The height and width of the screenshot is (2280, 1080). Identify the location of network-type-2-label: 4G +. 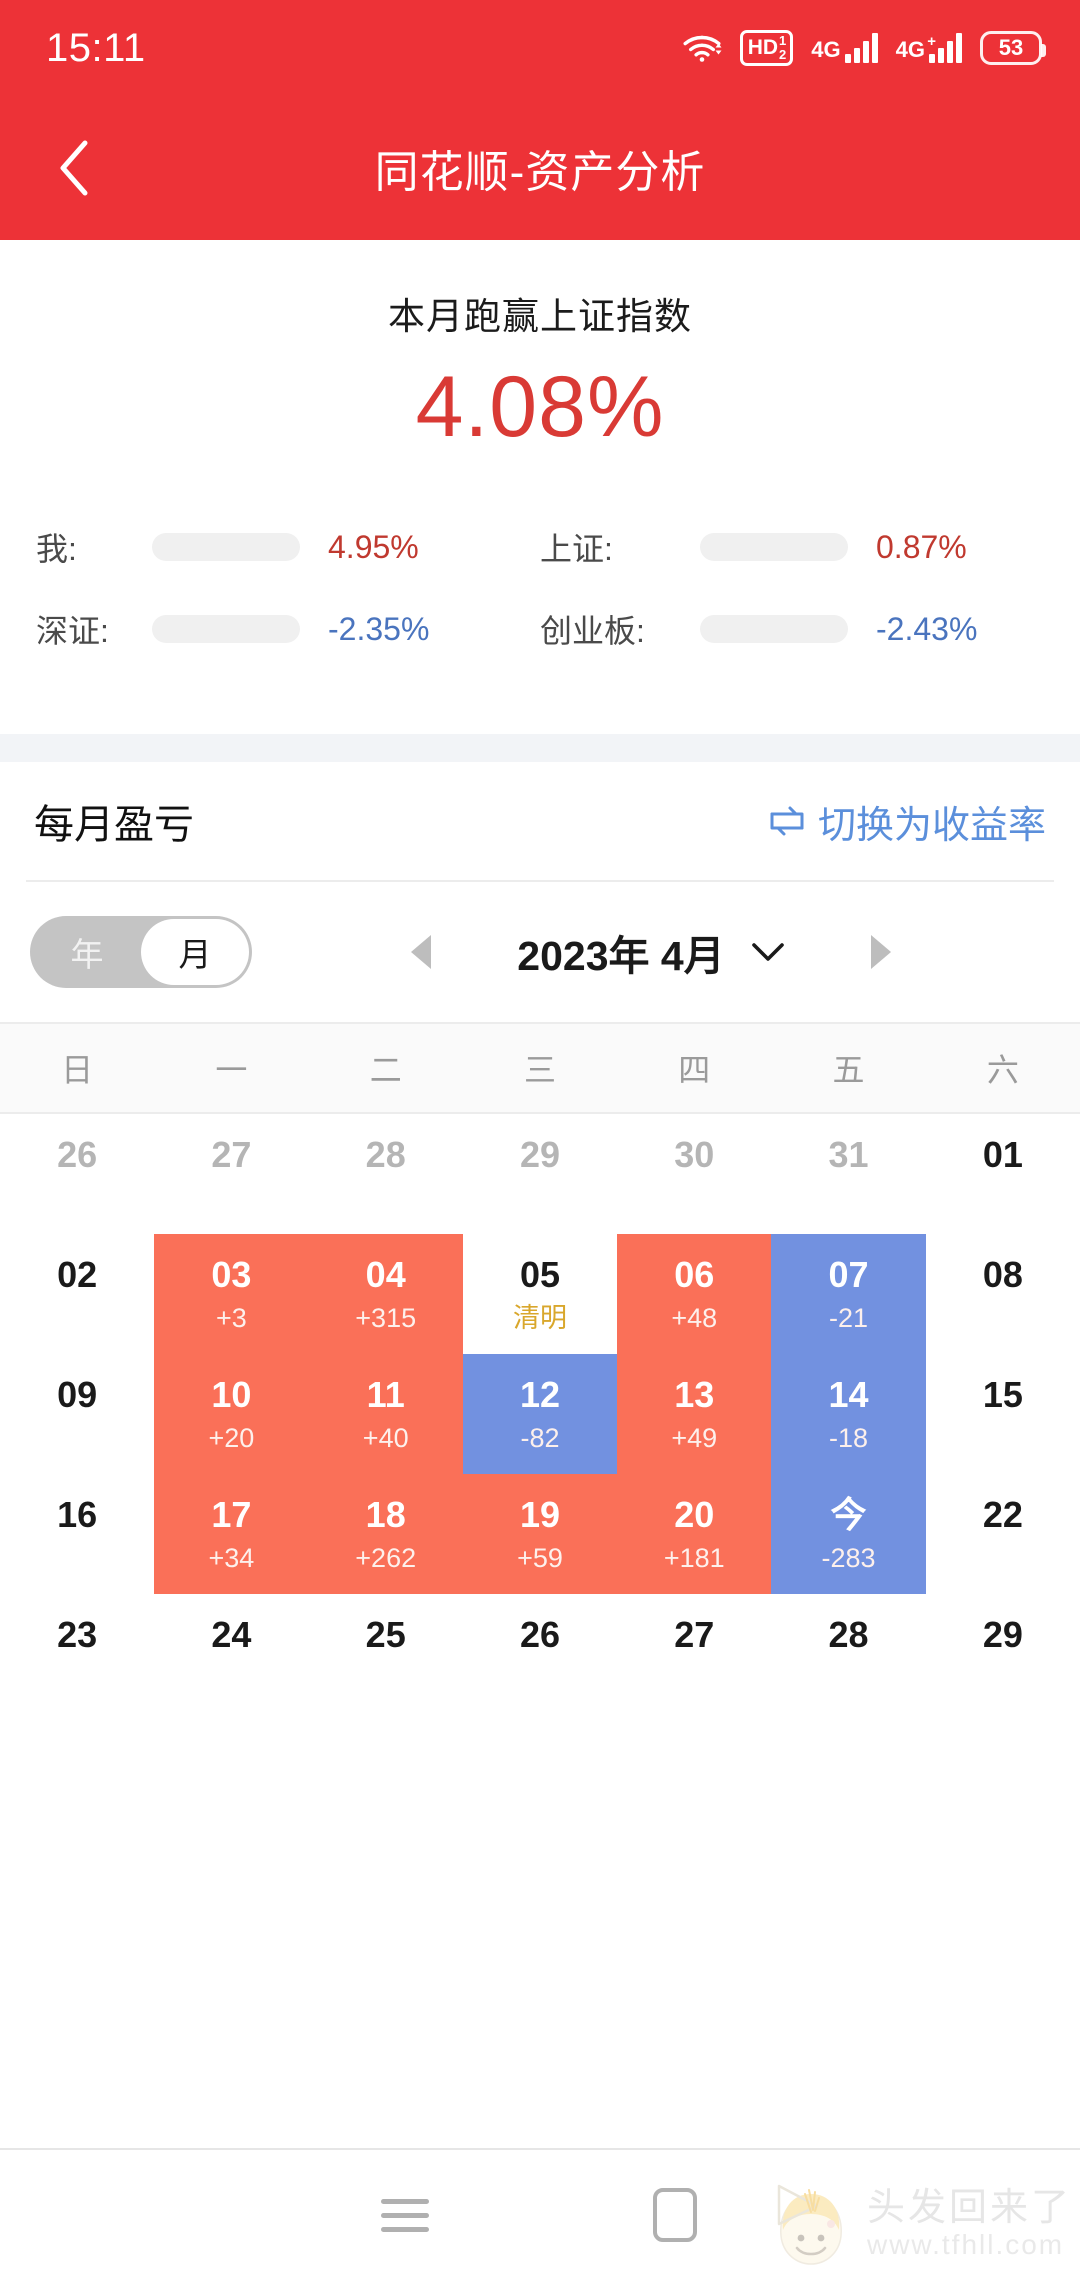
(915, 48).